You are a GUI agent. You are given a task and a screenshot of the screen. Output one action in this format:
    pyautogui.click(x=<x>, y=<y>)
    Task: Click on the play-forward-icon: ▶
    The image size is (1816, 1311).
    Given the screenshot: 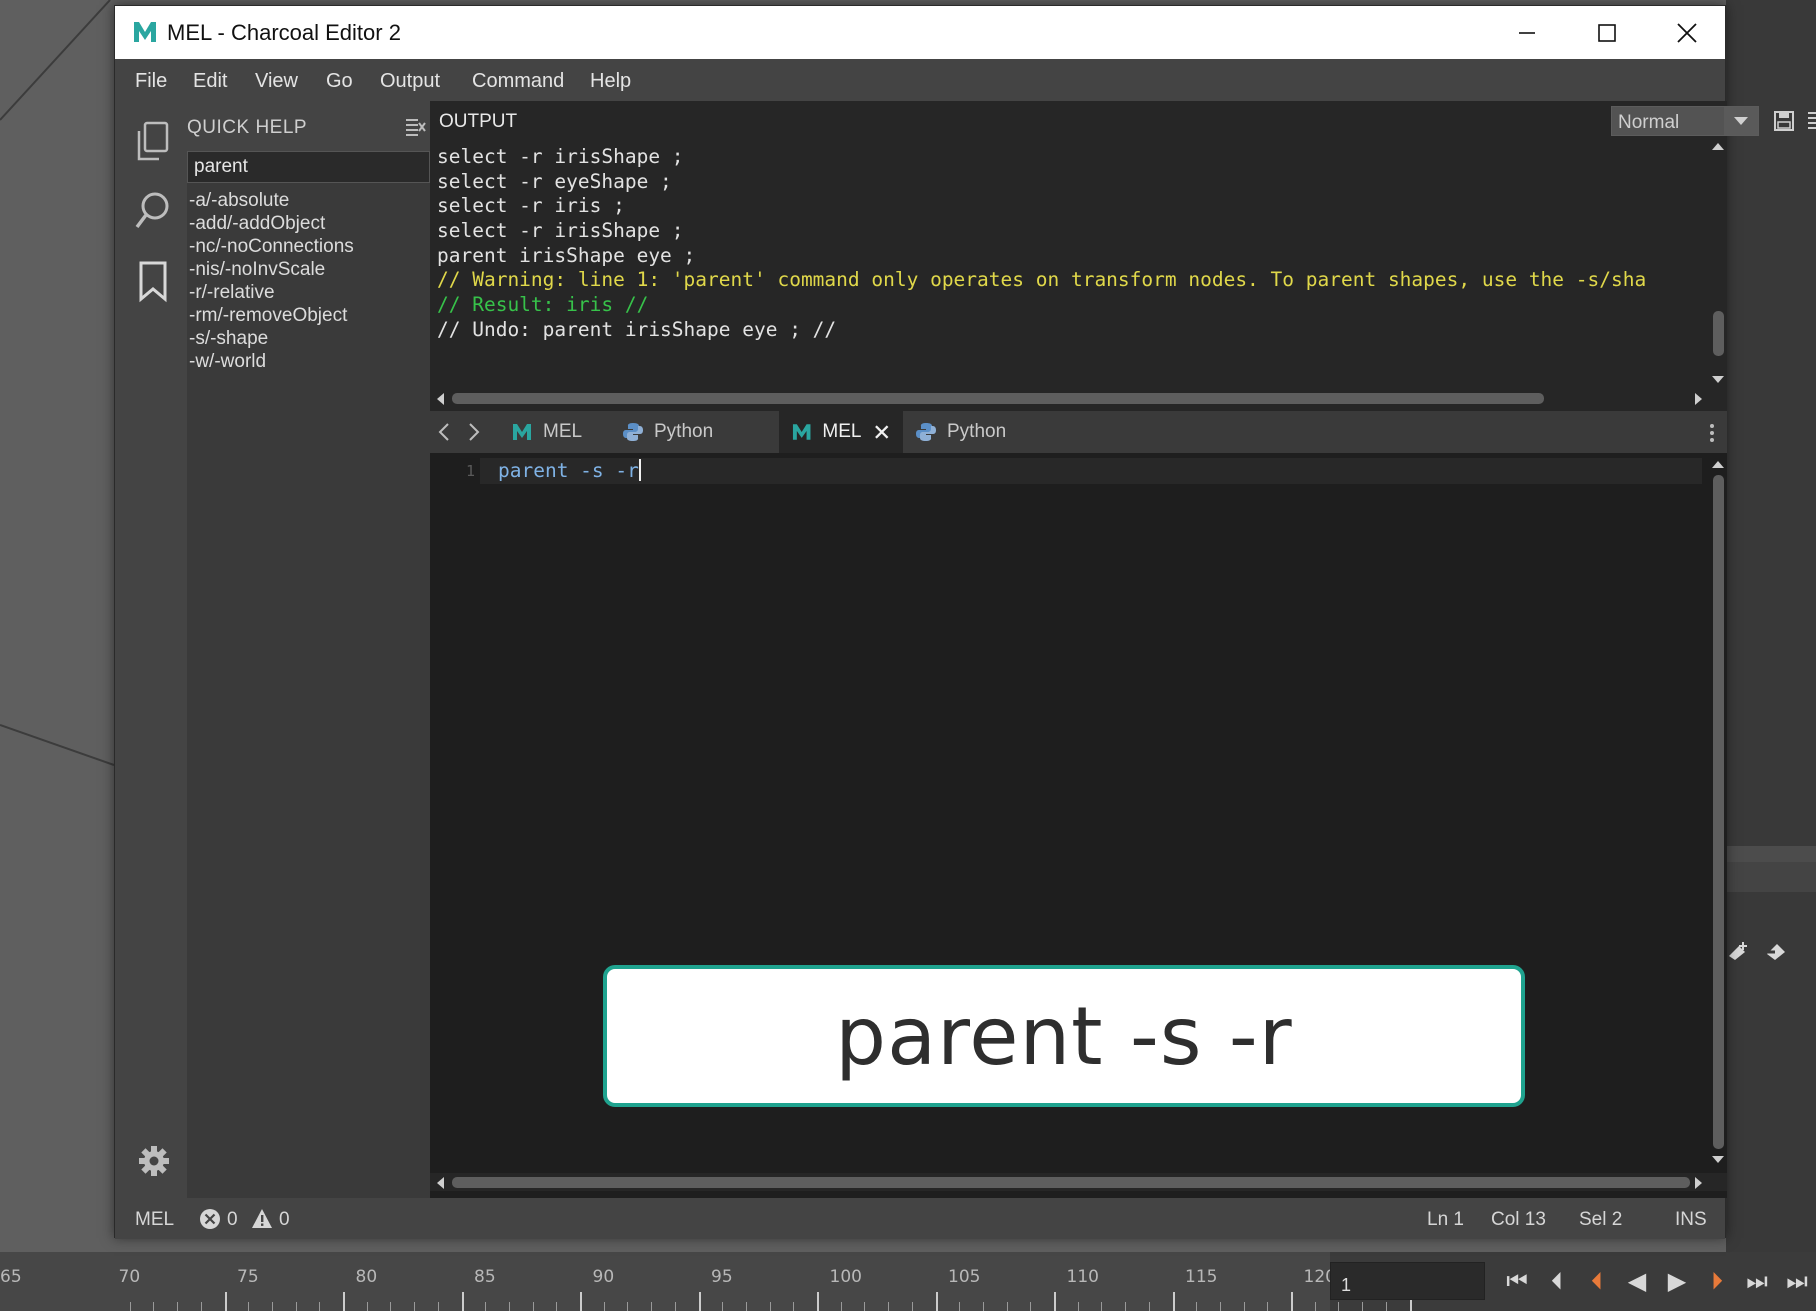 What is the action you would take?
    pyautogui.click(x=1677, y=1281)
    